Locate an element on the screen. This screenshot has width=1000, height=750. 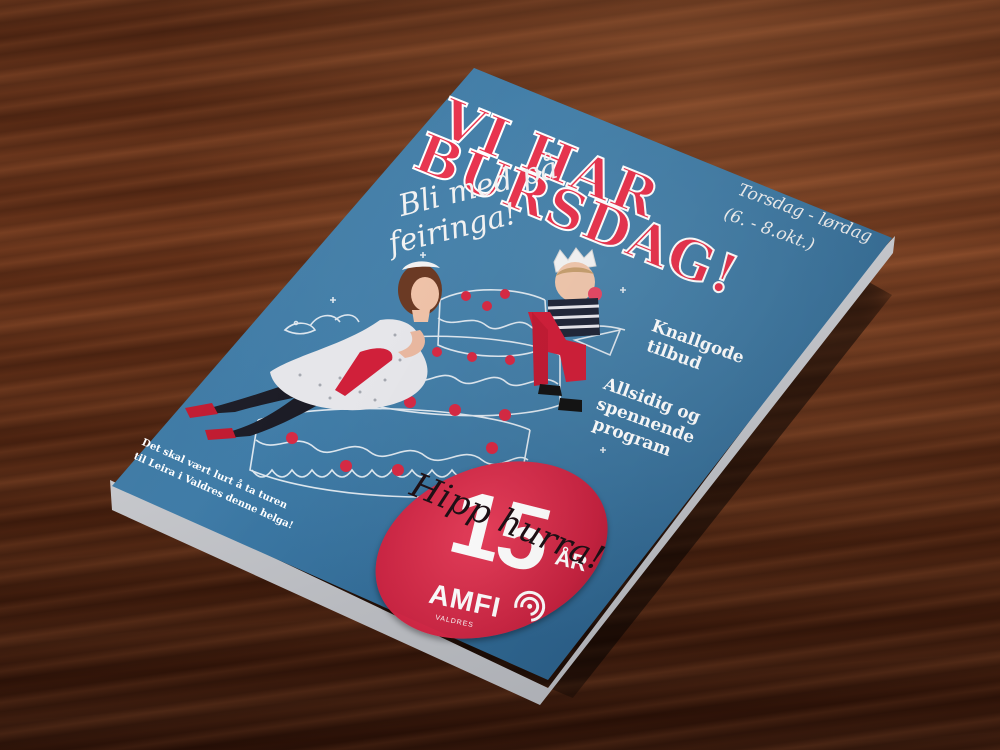
anniversary-badge: 15 ÅR Hipp hurra! AMFI VALDRES is located at coordinates (491, 552).